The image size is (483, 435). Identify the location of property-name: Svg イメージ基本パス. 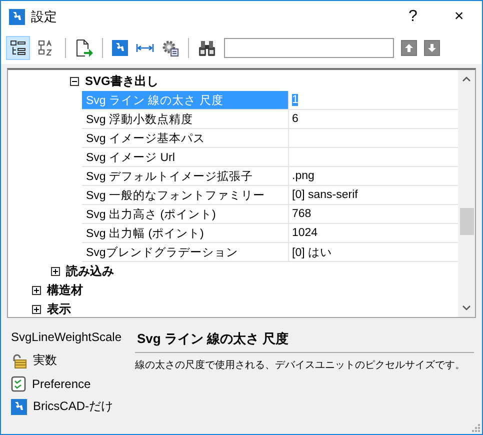
(185, 138).